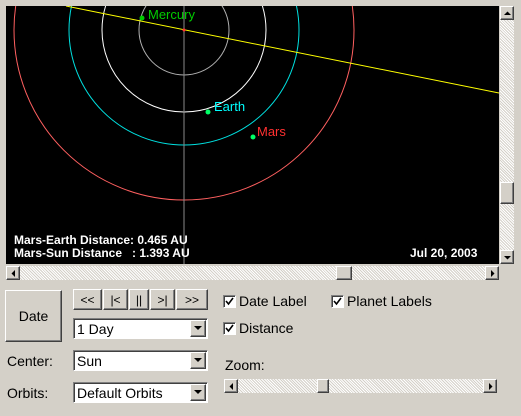 The width and height of the screenshot is (521, 416). What do you see at coordinates (33, 316) in the screenshot?
I see `date-button: Date` at bounding box center [33, 316].